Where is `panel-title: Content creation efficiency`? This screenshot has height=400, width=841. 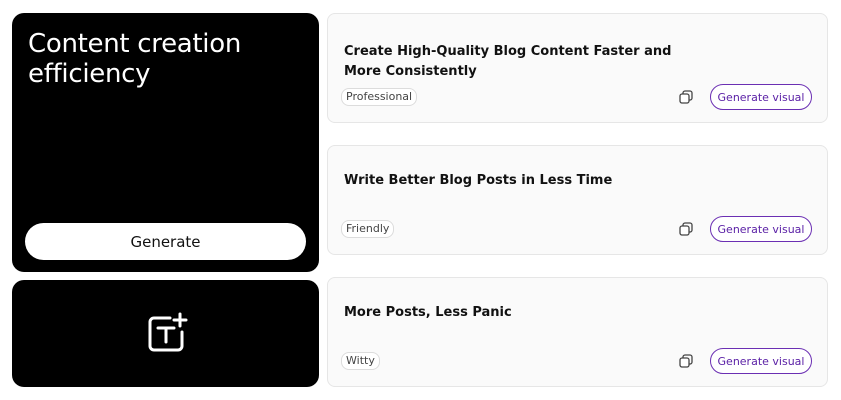
panel-title: Content creation efficiency is located at coordinates (135, 59).